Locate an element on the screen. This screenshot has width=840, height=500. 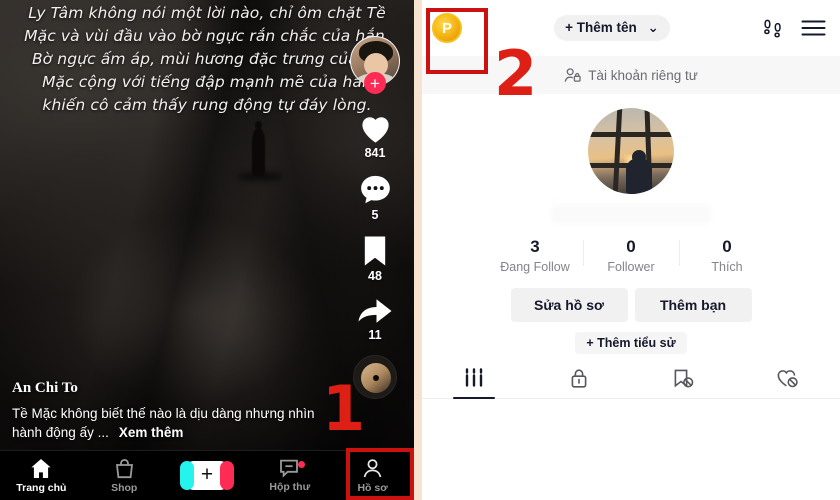
profile-action-buttons: Sửa hồ sơ Thêm bạn is located at coordinates (631, 305).